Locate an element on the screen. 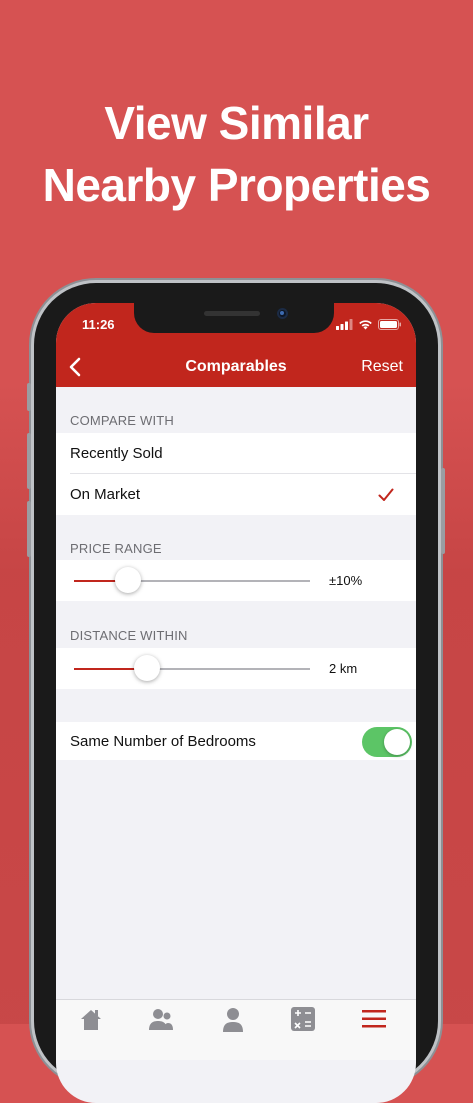  distance-row: 2 km is located at coordinates (236, 668).